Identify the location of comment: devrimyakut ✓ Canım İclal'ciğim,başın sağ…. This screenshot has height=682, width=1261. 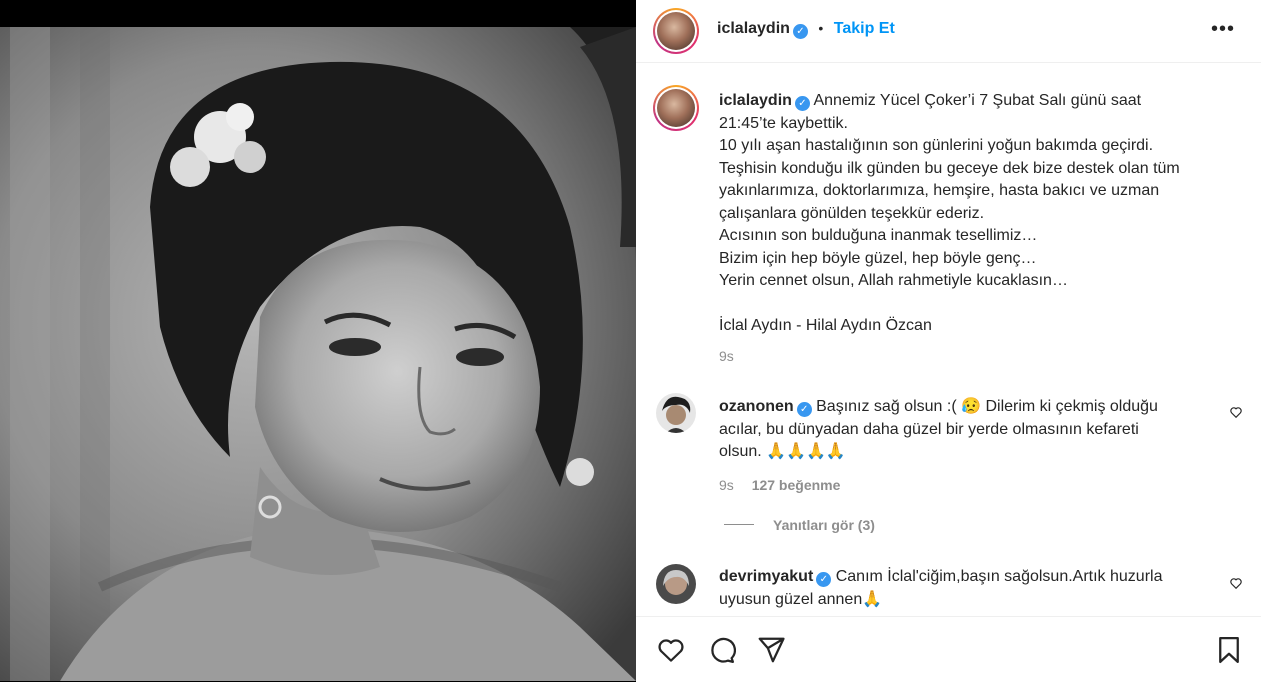
(969, 588).